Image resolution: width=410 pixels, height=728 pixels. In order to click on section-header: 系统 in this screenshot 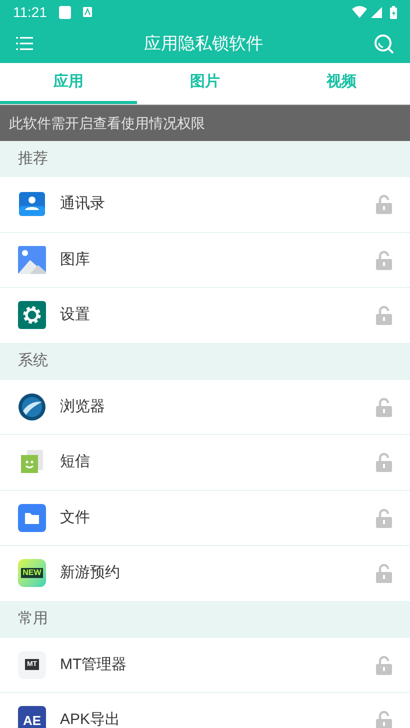, I will do `click(205, 362)`.